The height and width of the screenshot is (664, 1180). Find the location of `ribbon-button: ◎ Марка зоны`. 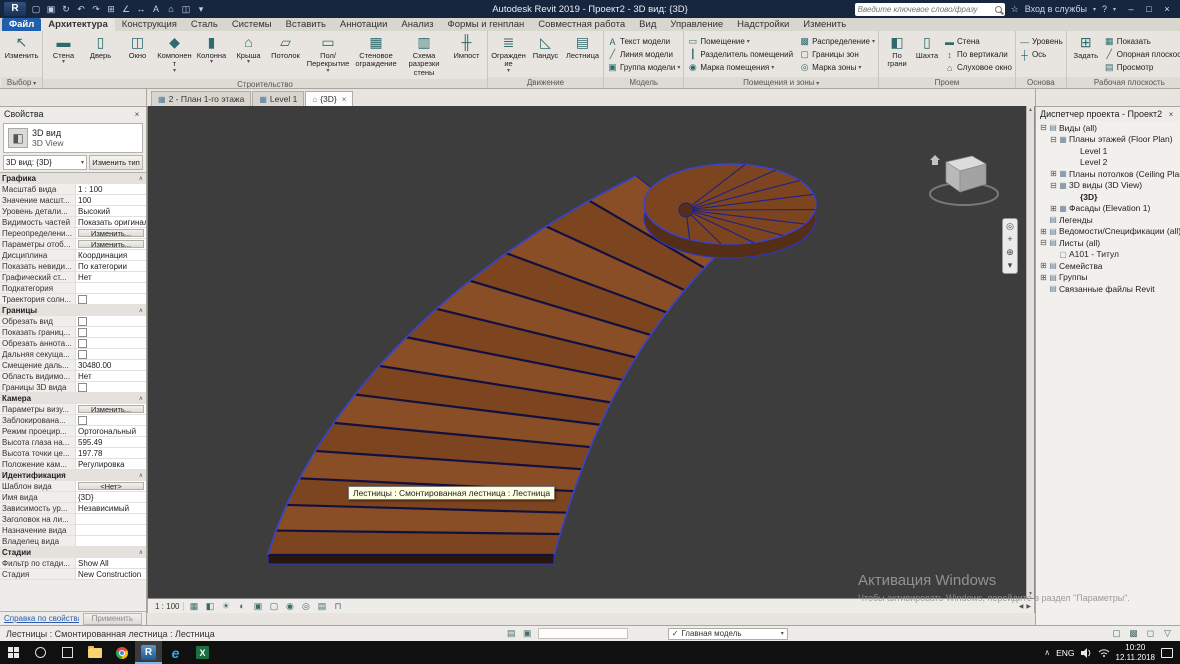

ribbon-button: ◎ Марка зоны is located at coordinates (837, 67).